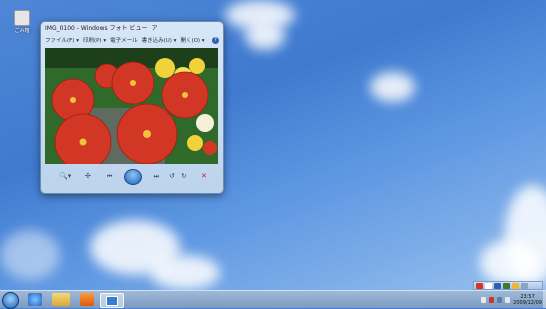  Describe the element at coordinates (488, 285) in the screenshot. I see `ime-mode-icon` at that location.